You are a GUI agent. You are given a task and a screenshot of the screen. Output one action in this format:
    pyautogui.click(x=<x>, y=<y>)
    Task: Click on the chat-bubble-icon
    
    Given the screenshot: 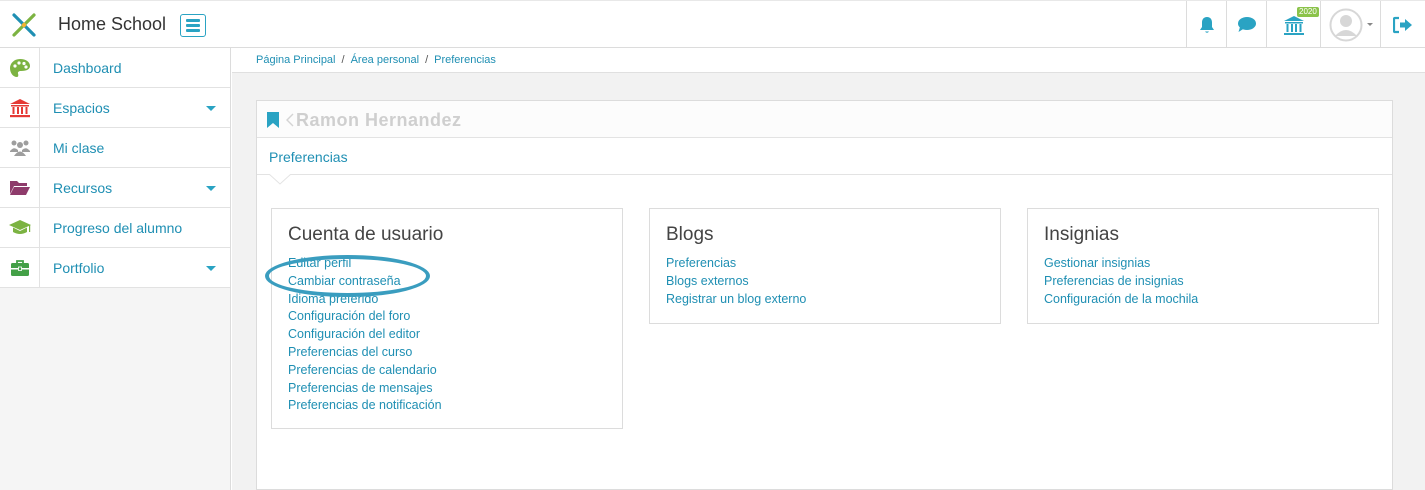 What is the action you would take?
    pyautogui.click(x=1246, y=24)
    